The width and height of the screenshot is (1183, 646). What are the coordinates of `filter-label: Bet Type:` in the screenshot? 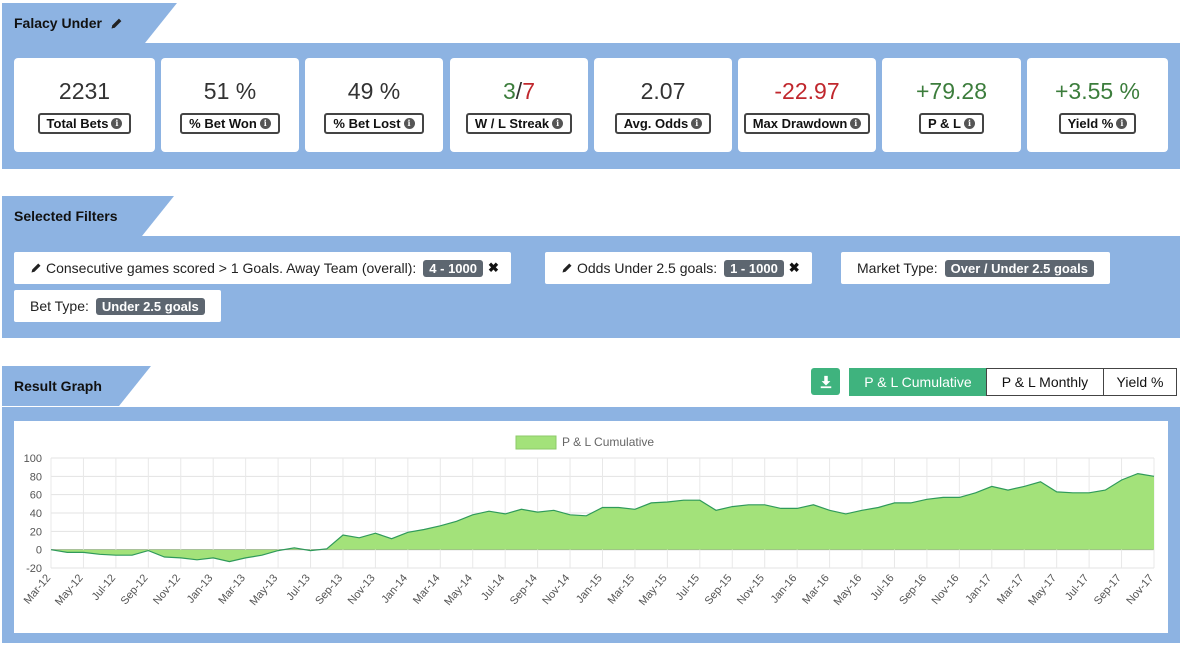 It's located at (59, 306).